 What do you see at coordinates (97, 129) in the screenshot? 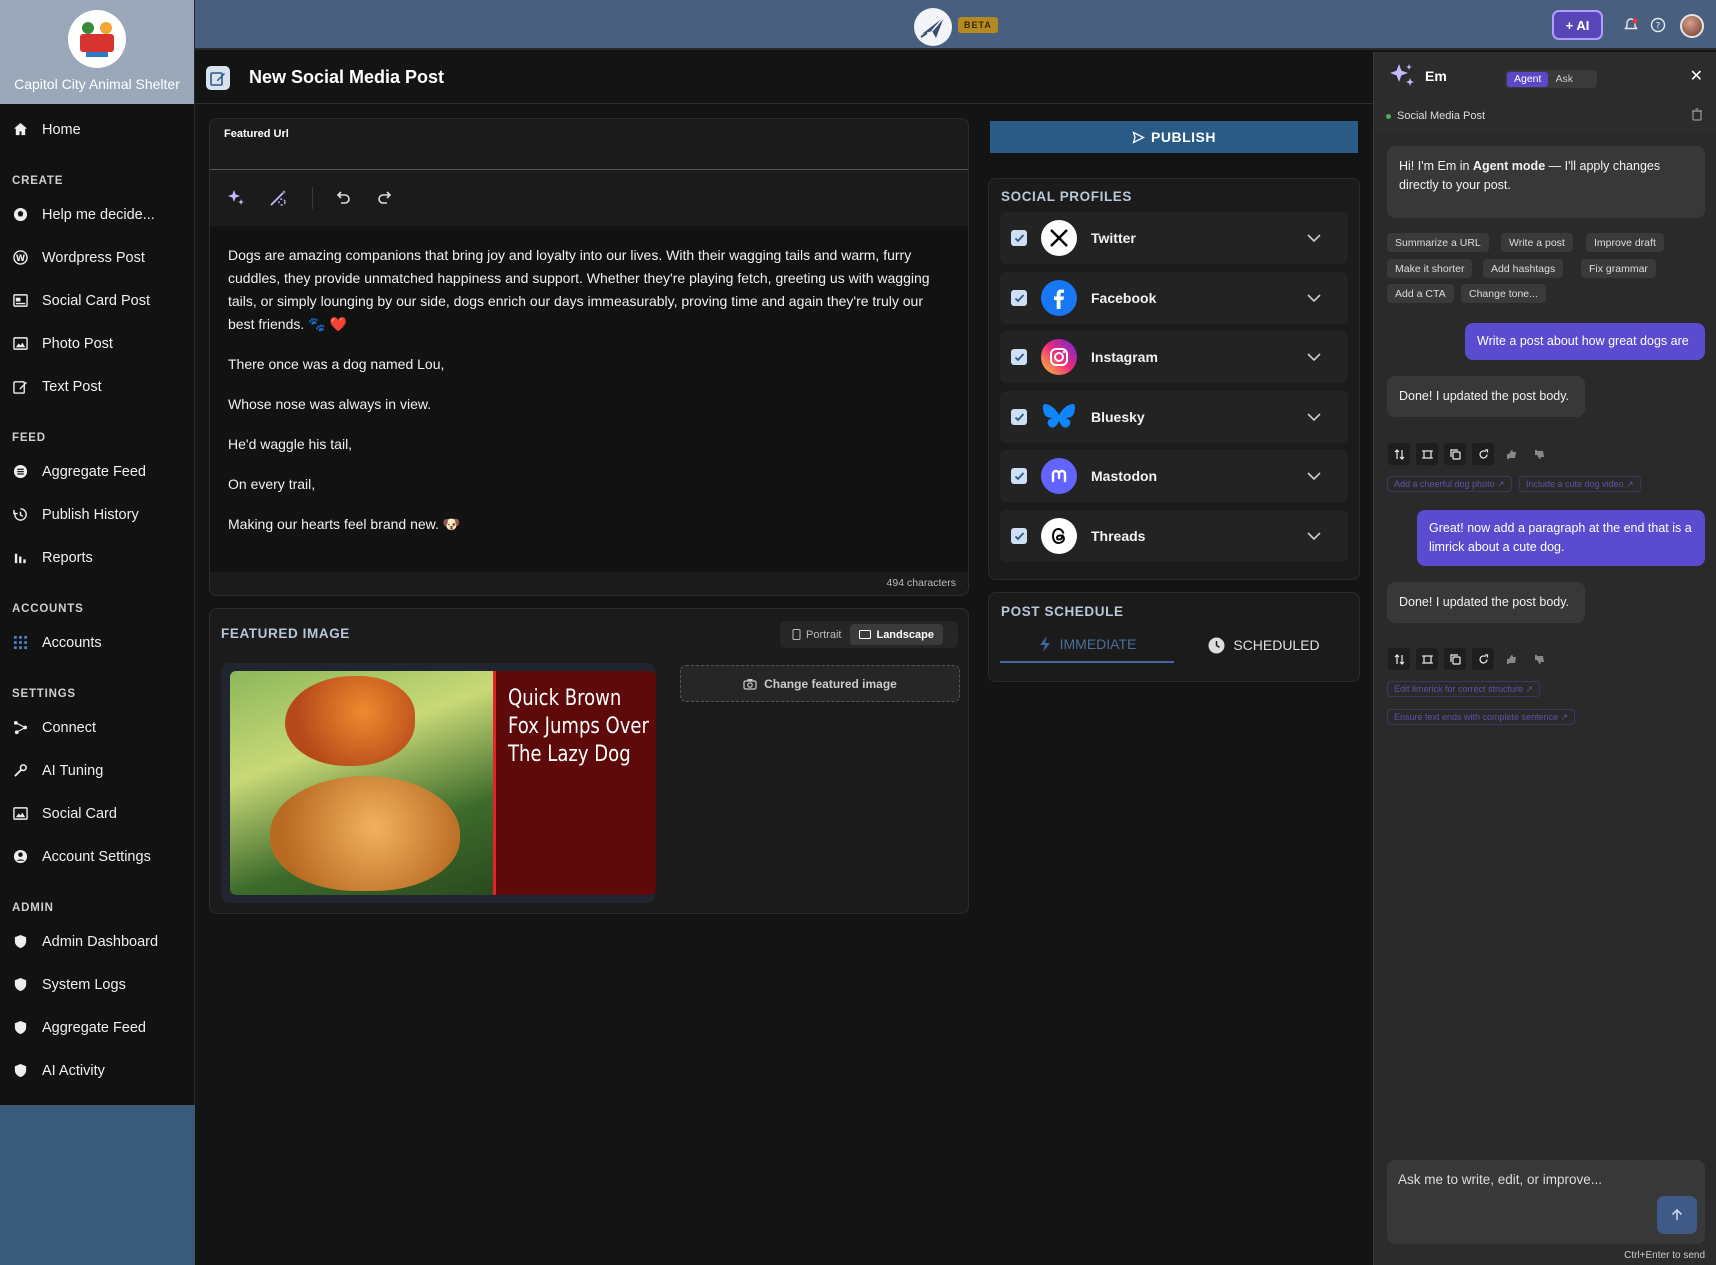
I see `nav-home: Home` at bounding box center [97, 129].